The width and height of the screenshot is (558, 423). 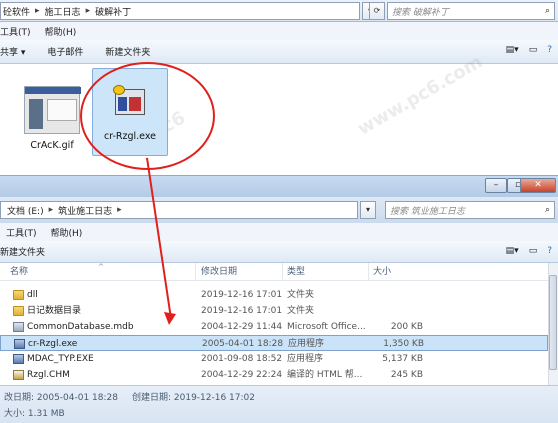 I want to click on close-icon: ✕, so click(x=538, y=185).